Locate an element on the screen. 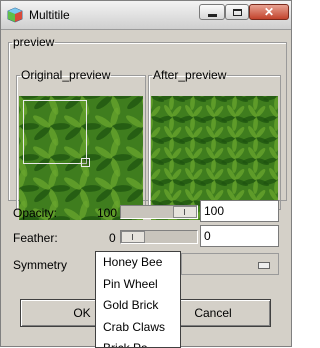 The width and height of the screenshot is (320, 348). feather-label: Feather: is located at coordinates (35, 238).